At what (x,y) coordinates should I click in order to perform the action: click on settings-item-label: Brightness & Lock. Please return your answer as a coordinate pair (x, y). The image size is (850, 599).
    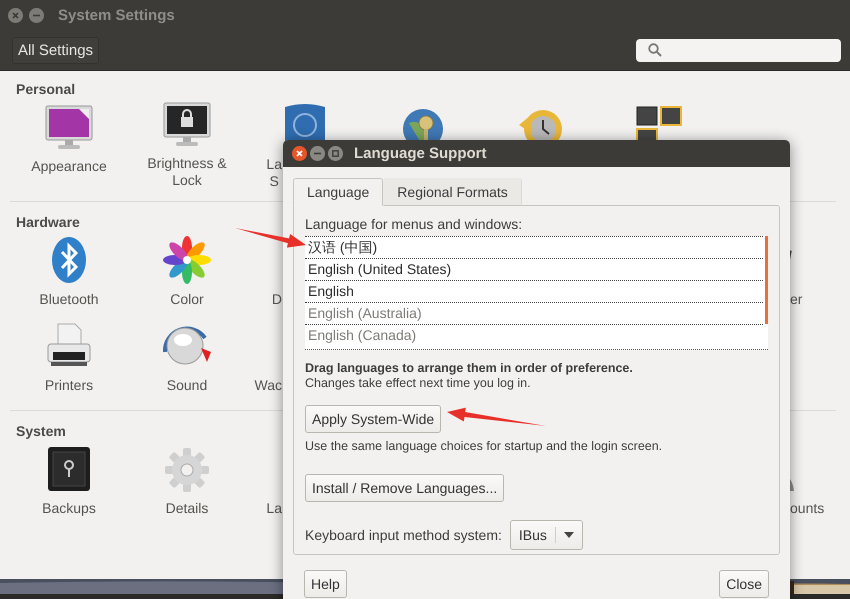
    Looking at the image, I should click on (187, 172).